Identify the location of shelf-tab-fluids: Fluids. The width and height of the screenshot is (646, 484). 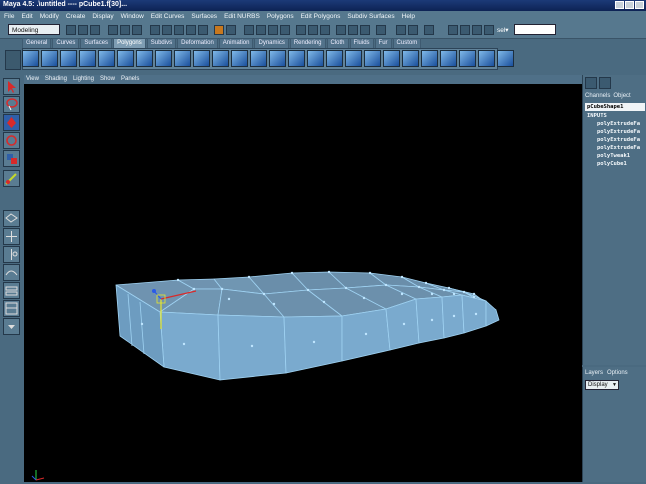
(361, 43).